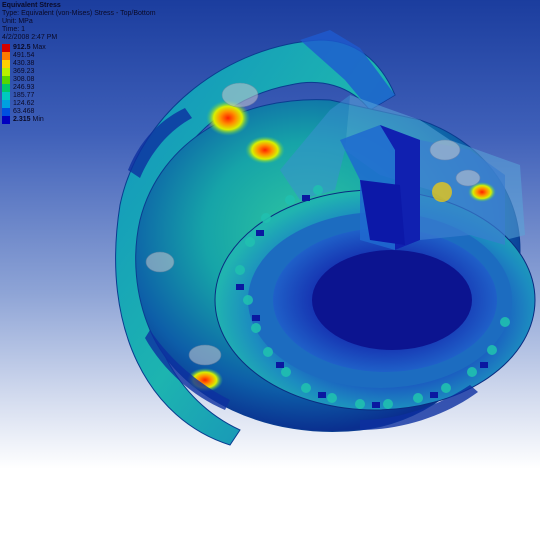 The height and width of the screenshot is (533, 540). I want to click on legend-row: 63.468, so click(24, 112).